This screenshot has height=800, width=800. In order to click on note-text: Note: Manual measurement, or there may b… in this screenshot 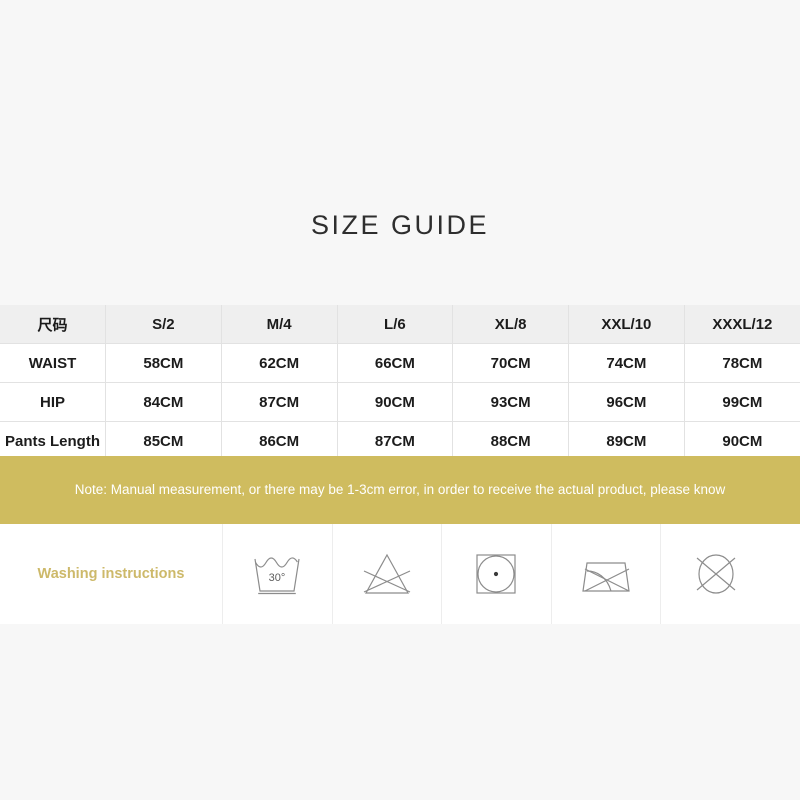, I will do `click(400, 489)`.